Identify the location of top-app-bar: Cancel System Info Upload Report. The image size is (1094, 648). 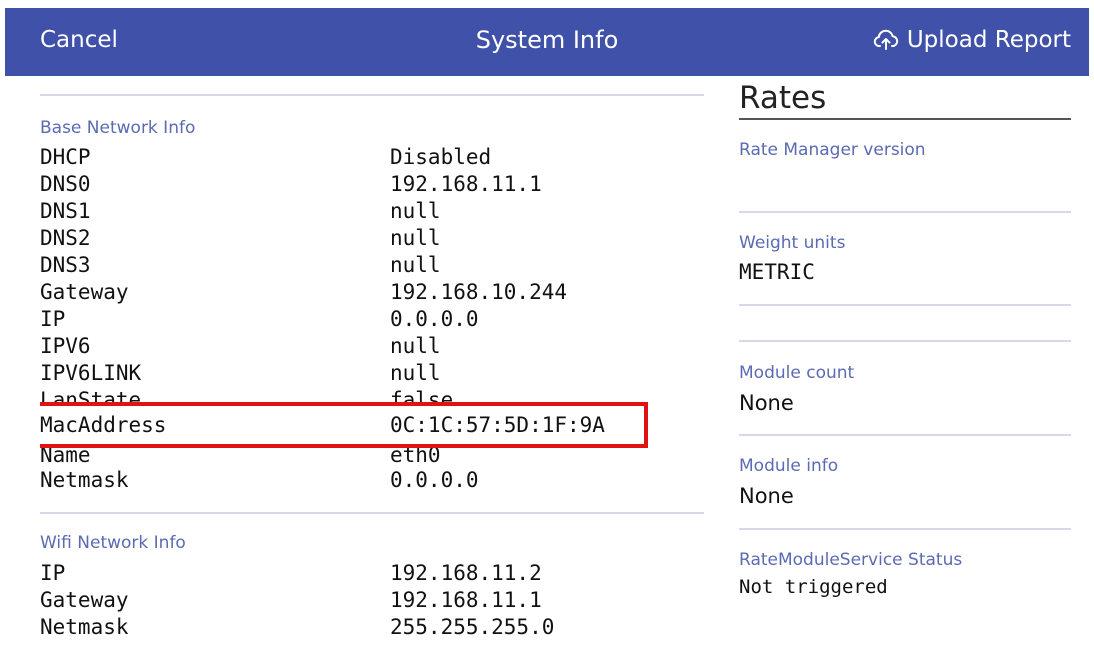
(547, 42).